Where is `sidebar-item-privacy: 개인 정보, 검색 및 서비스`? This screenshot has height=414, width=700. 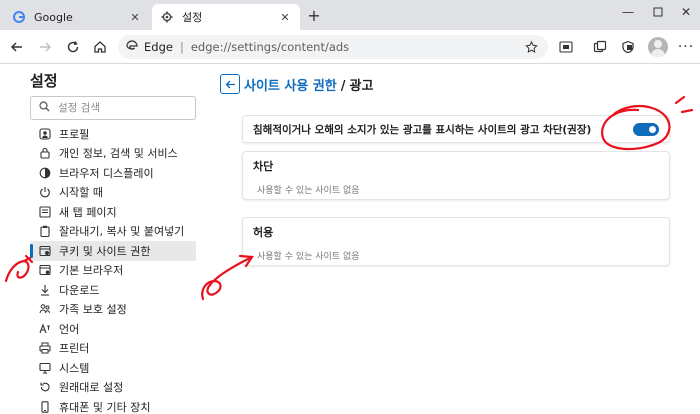 sidebar-item-privacy: 개인 정보, 검색 및 서비스 is located at coordinates (113, 154).